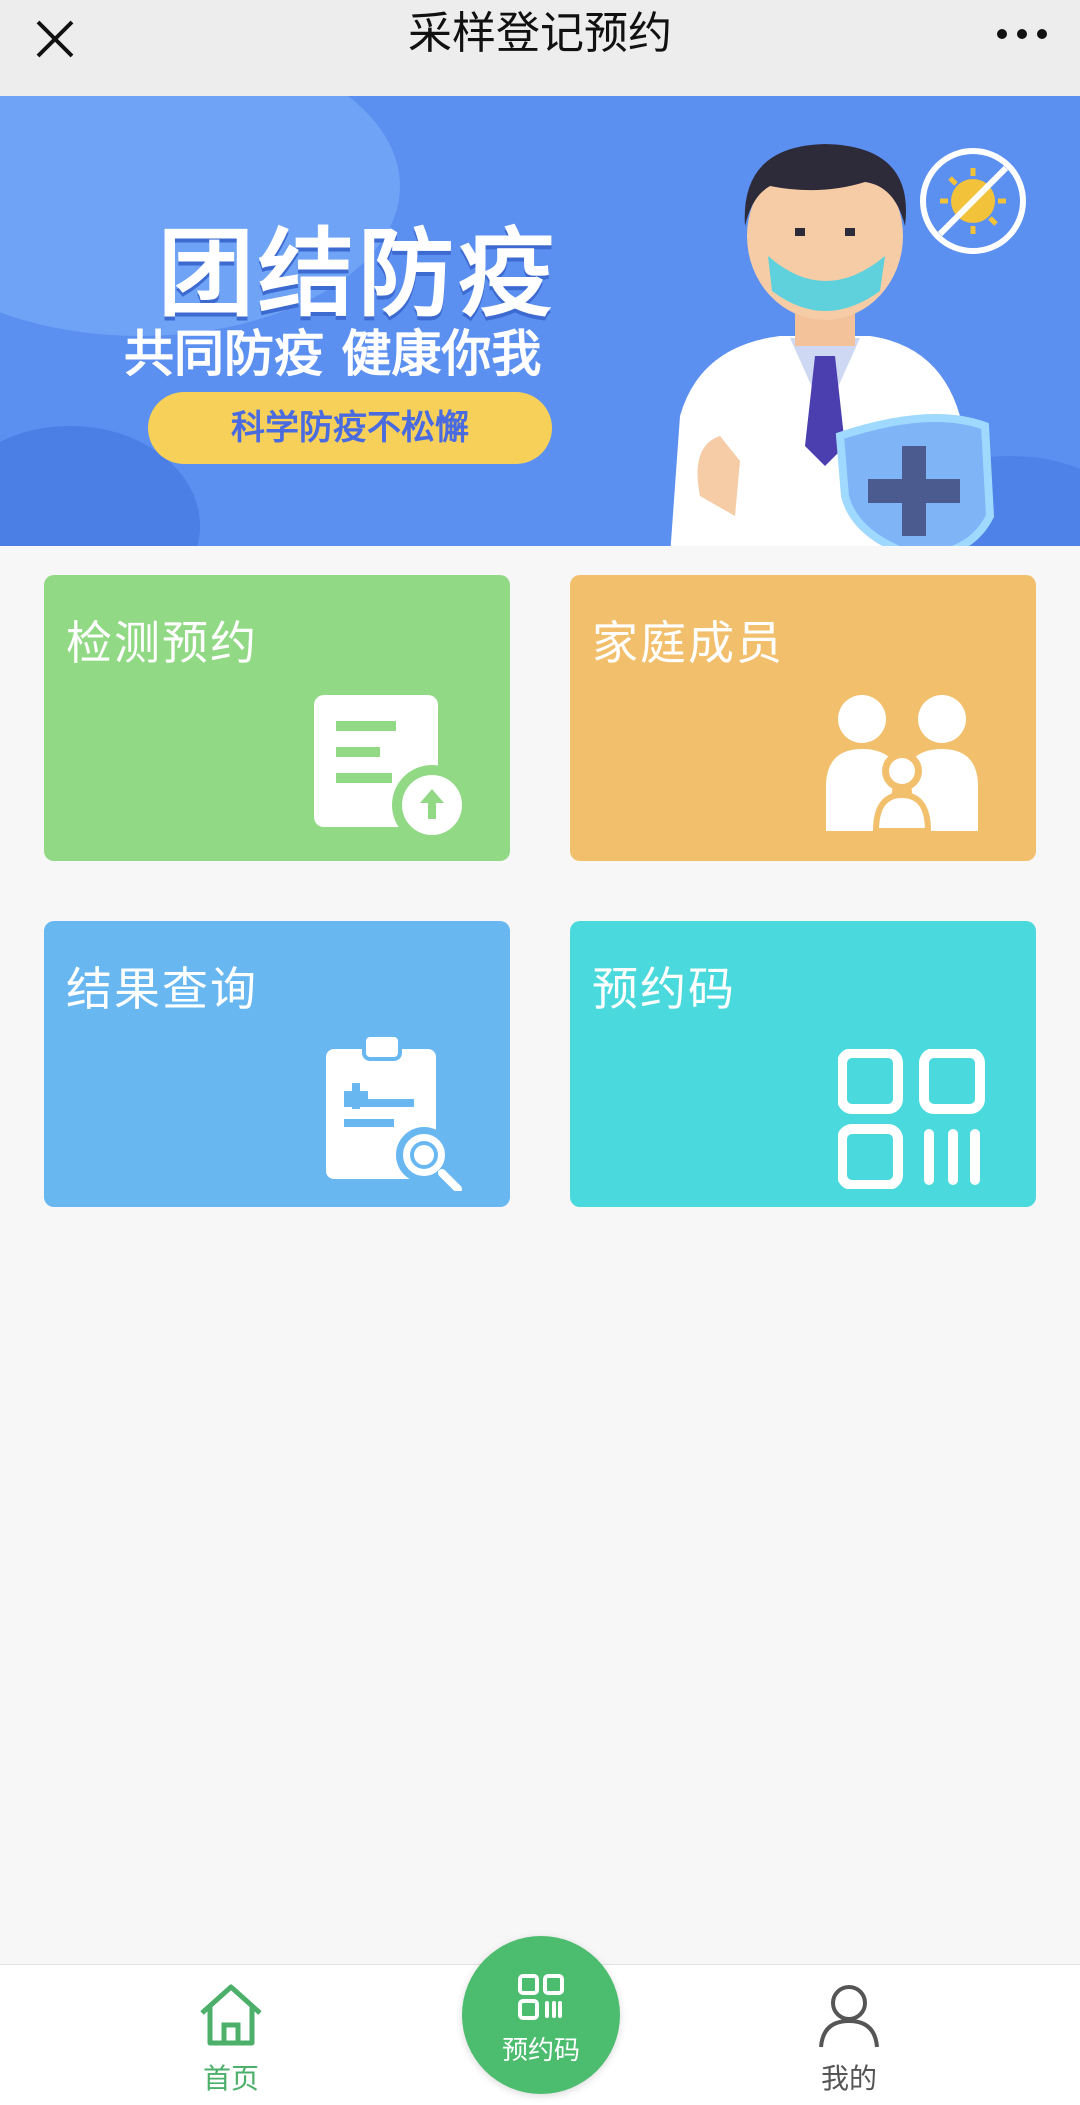  What do you see at coordinates (902, 764) in the screenshot?
I see `family-icon` at bounding box center [902, 764].